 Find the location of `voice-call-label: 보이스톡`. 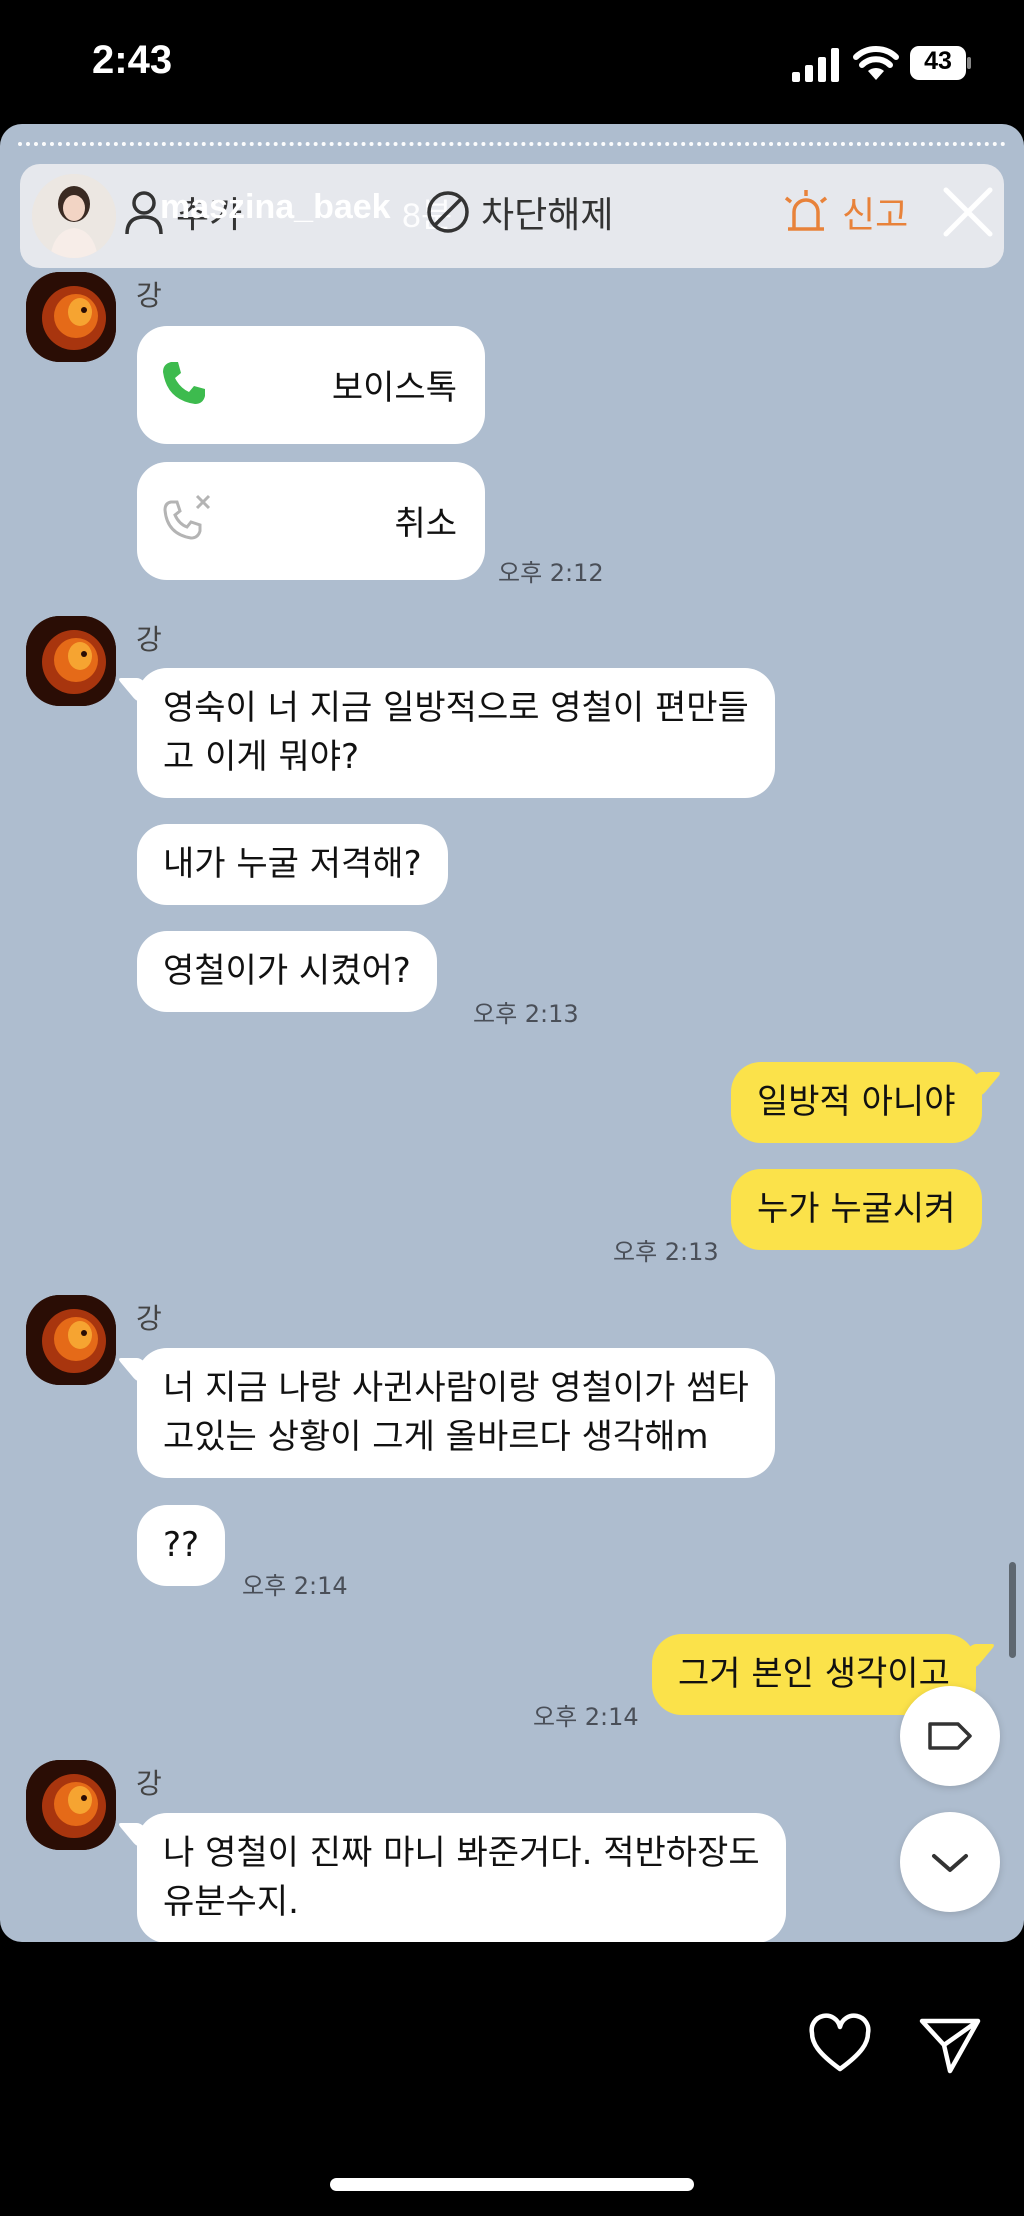

voice-call-label: 보이스톡 is located at coordinates (394, 388).